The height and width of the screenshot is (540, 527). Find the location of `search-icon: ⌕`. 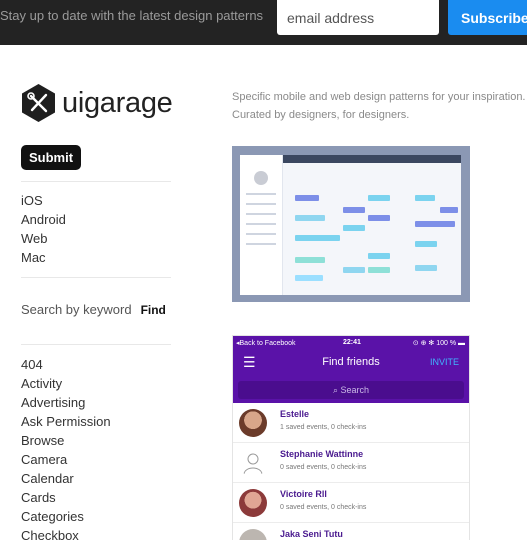

search-icon: ⌕ is located at coordinates (336, 390).